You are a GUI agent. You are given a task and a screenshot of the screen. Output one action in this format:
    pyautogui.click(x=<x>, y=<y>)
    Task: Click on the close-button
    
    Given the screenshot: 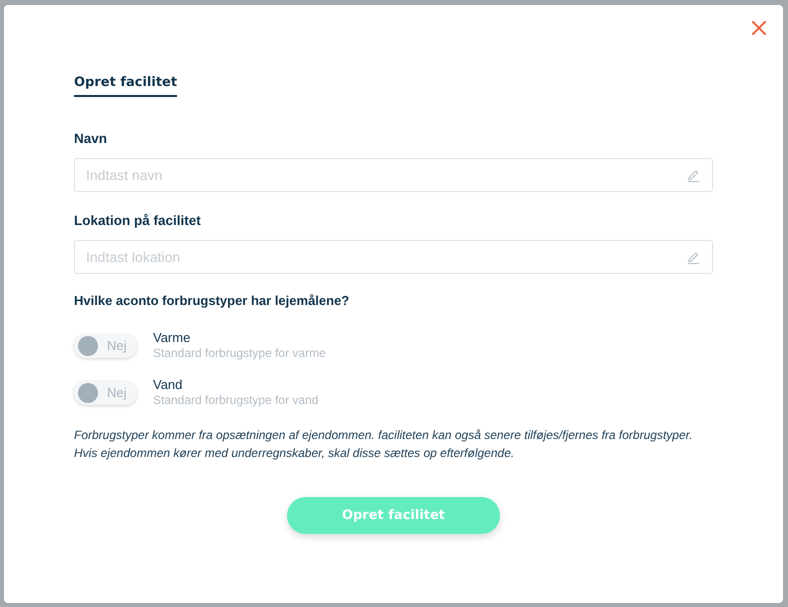 What is the action you would take?
    pyautogui.click(x=759, y=28)
    